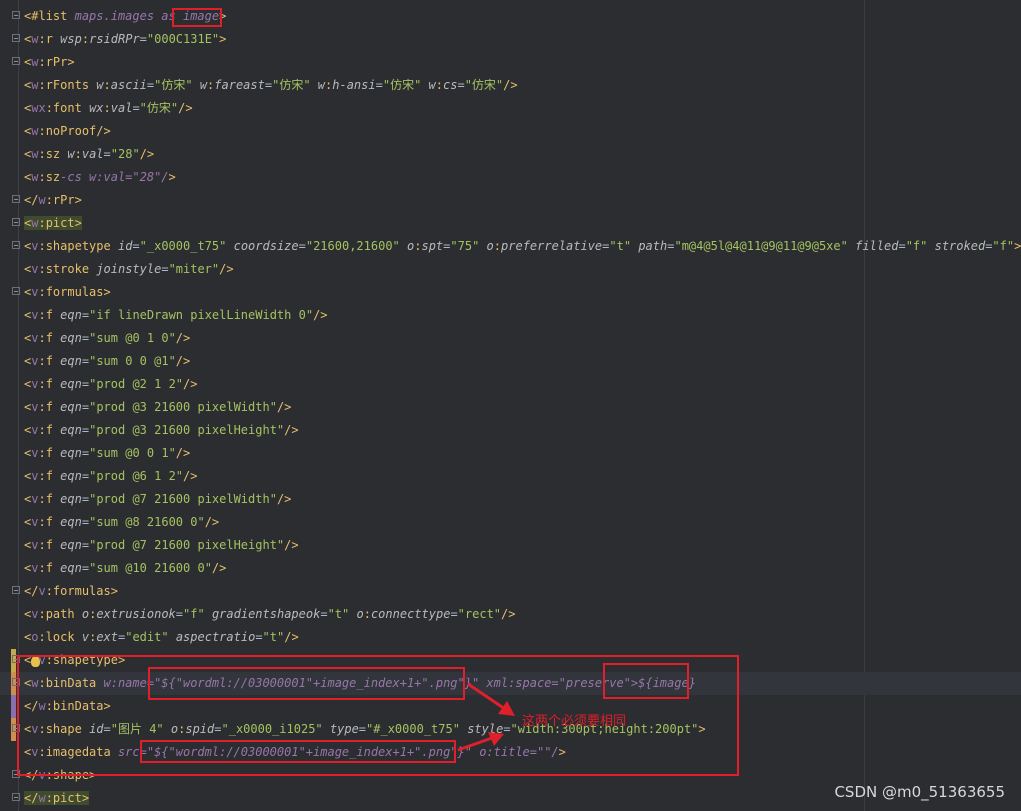 The height and width of the screenshot is (811, 1021). Describe the element at coordinates (486, 717) in the screenshot. I see `red-arrow-icon` at that location.